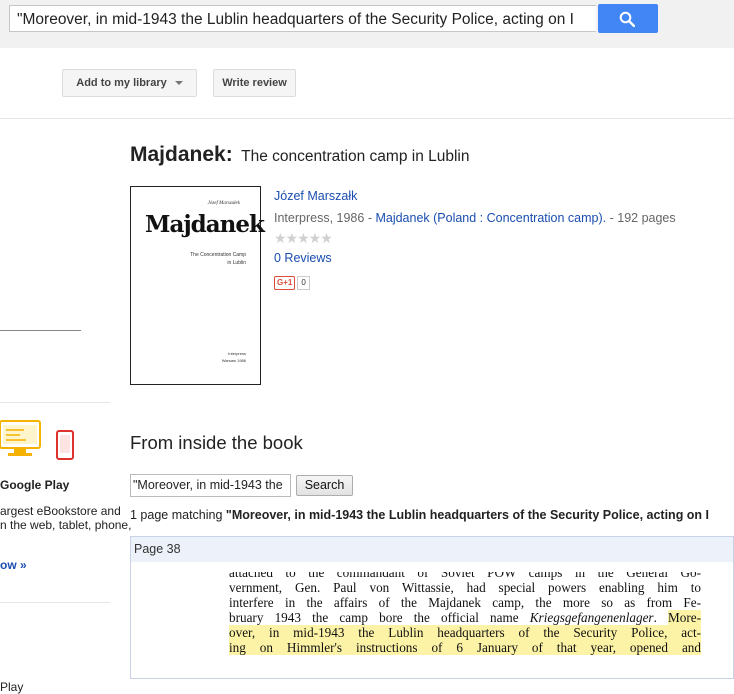  I want to click on cover-publisher-line1: Interpress, so click(237, 353).